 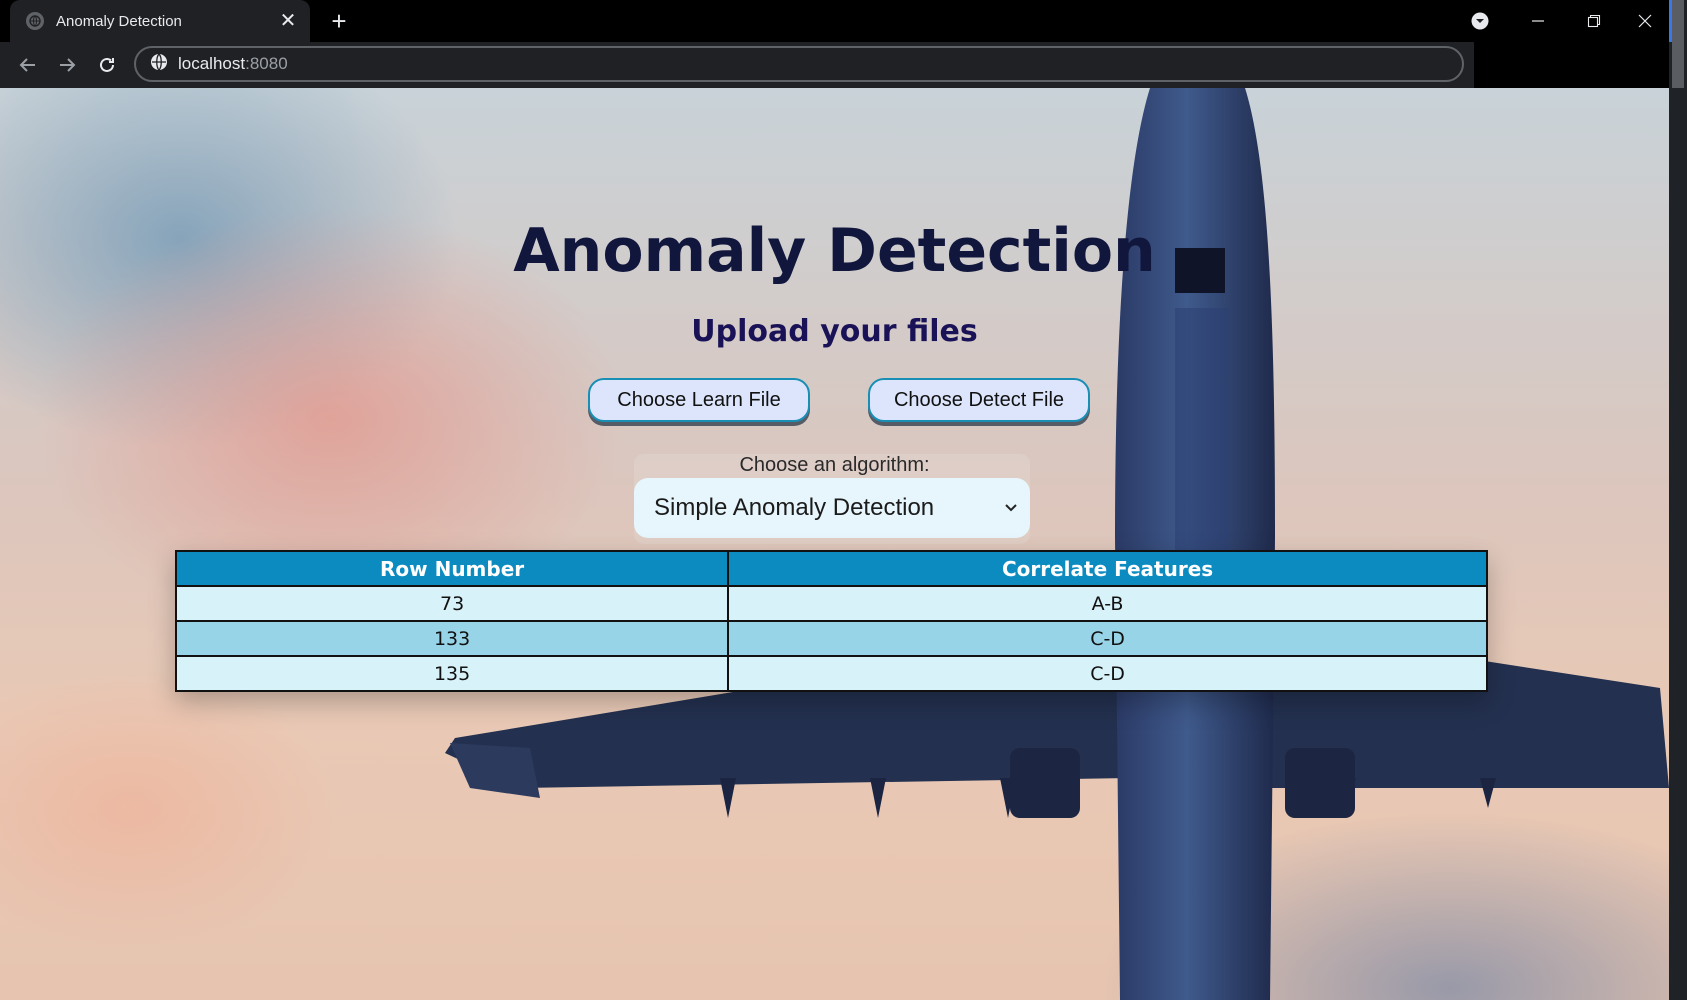 I want to click on minimize-button, so click(x=1538, y=21).